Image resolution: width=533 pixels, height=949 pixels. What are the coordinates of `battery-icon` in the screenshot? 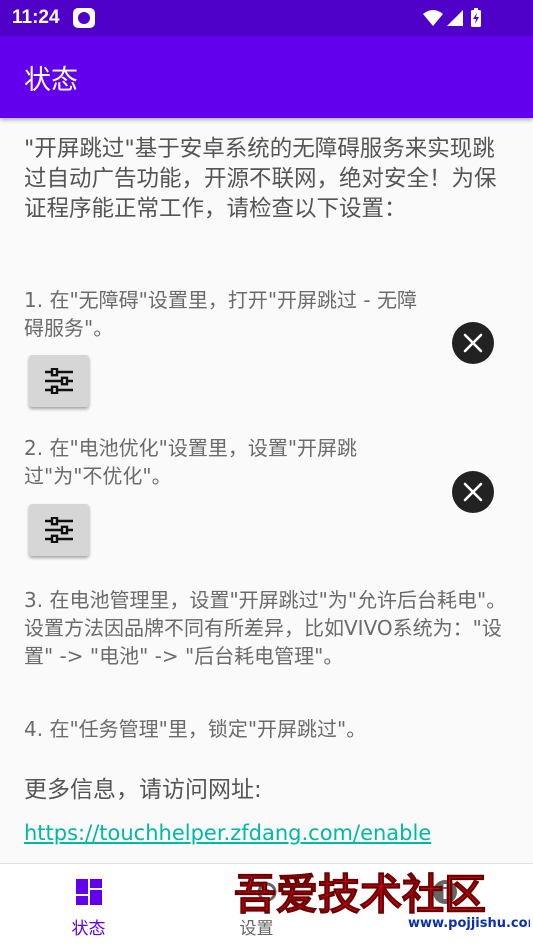 It's located at (476, 17).